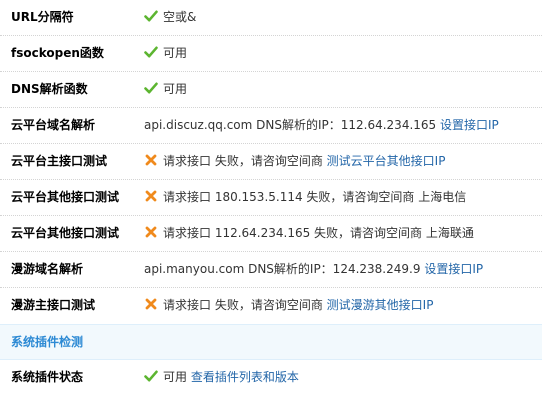  Describe the element at coordinates (318, 233) in the screenshot. I see `status-text: 请求接口 112.64.234.165 失败，请咨询空间商 上海联通` at that location.